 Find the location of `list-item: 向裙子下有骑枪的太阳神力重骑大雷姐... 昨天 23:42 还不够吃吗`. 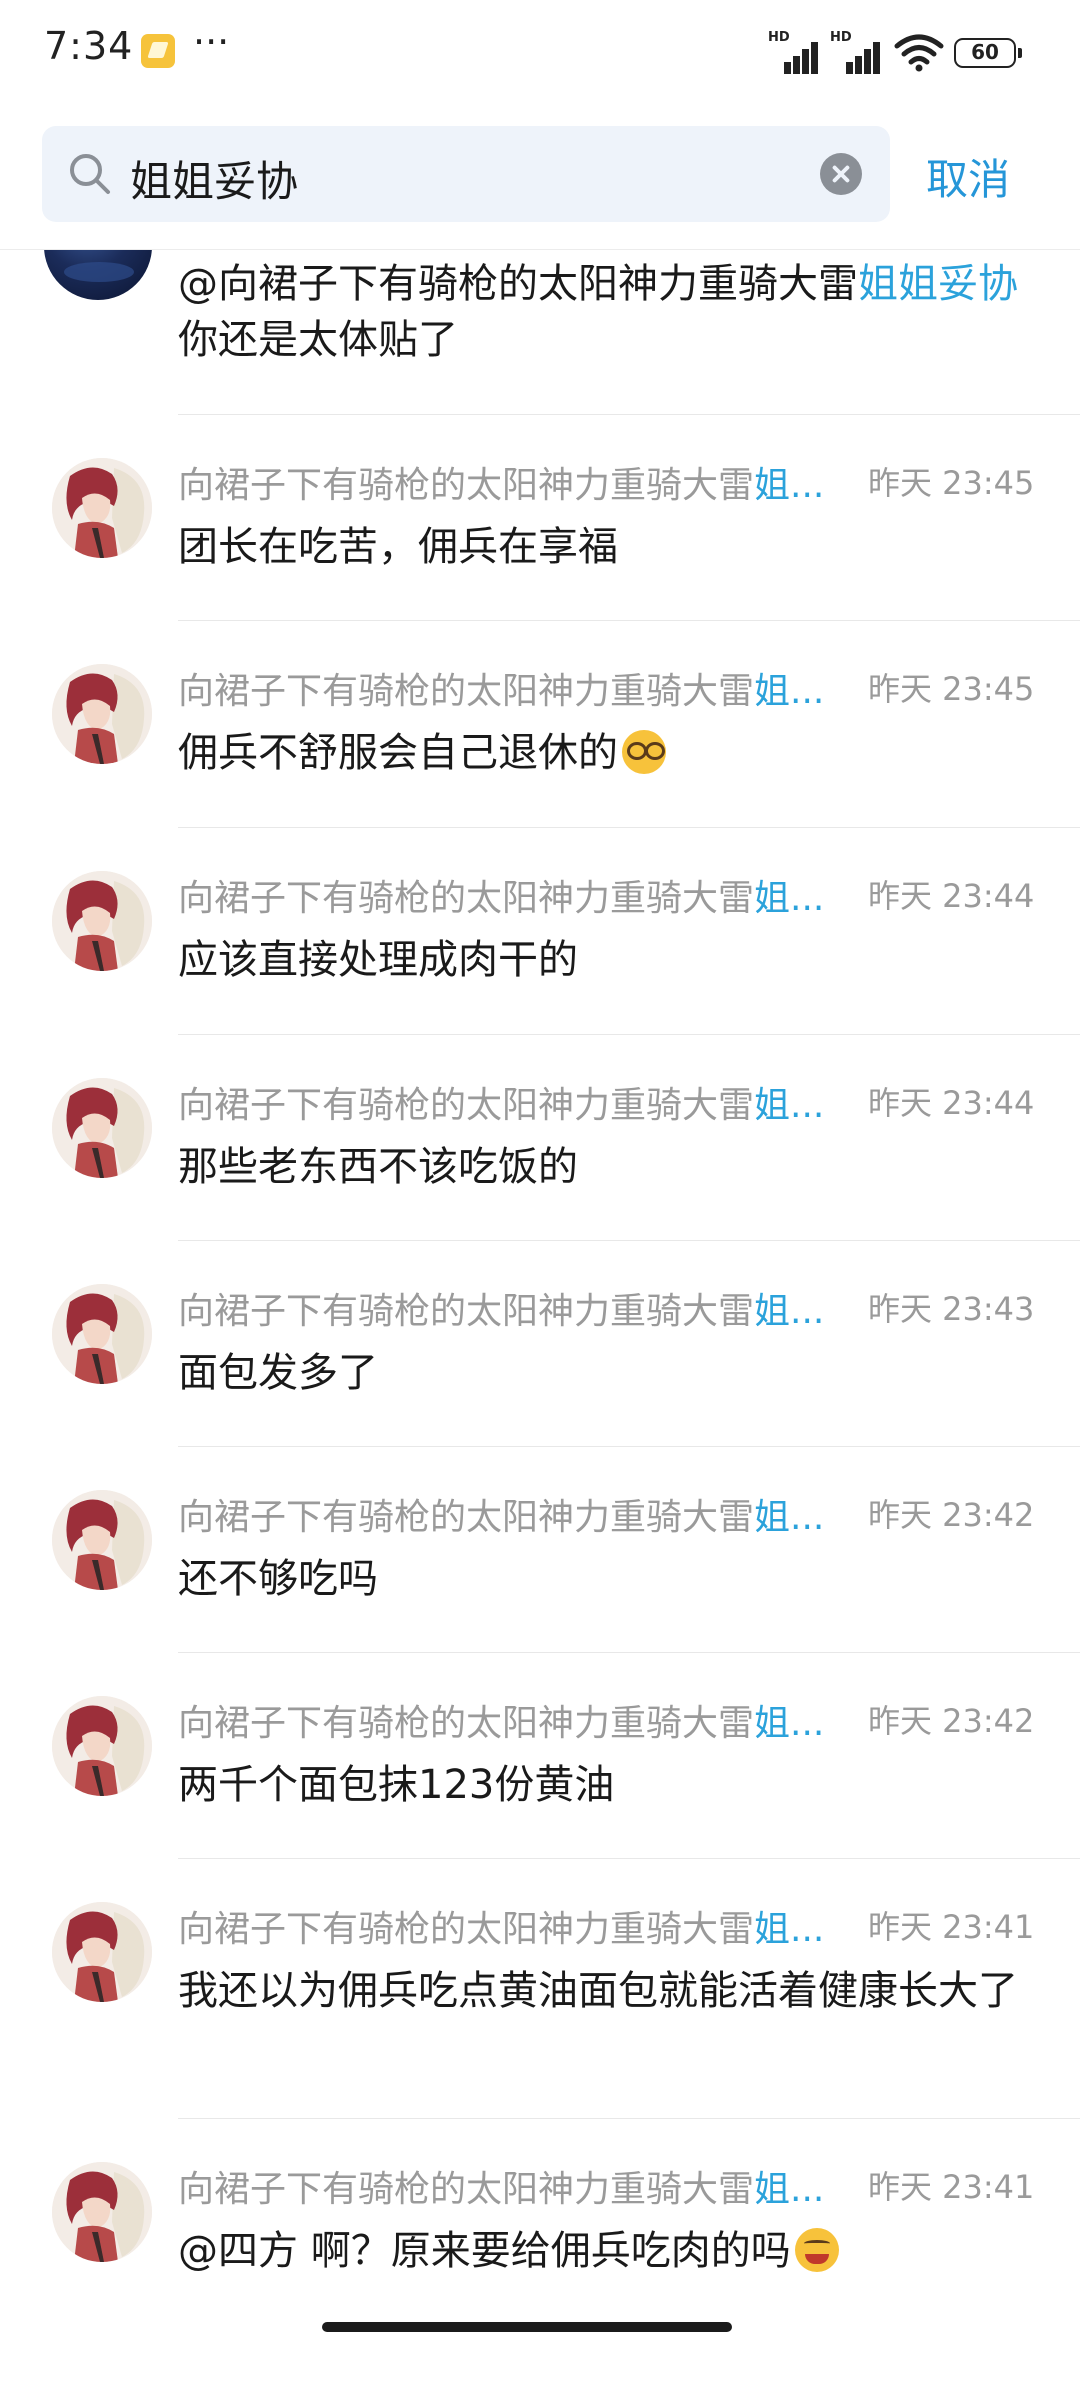

list-item: 向裙子下有骑枪的太阳神力重骑大雷姐... 昨天 23:42 还不够吃吗 is located at coordinates (540, 1546).